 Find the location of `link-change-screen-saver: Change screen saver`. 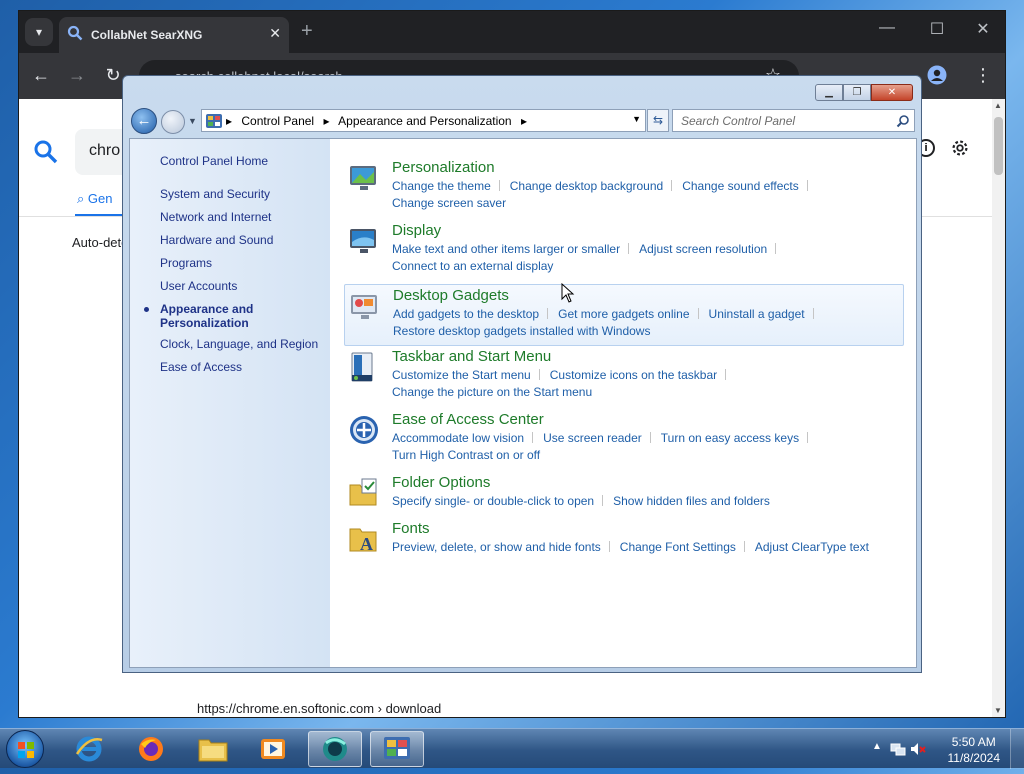

link-change-screen-saver: Change screen saver is located at coordinates (449, 203).